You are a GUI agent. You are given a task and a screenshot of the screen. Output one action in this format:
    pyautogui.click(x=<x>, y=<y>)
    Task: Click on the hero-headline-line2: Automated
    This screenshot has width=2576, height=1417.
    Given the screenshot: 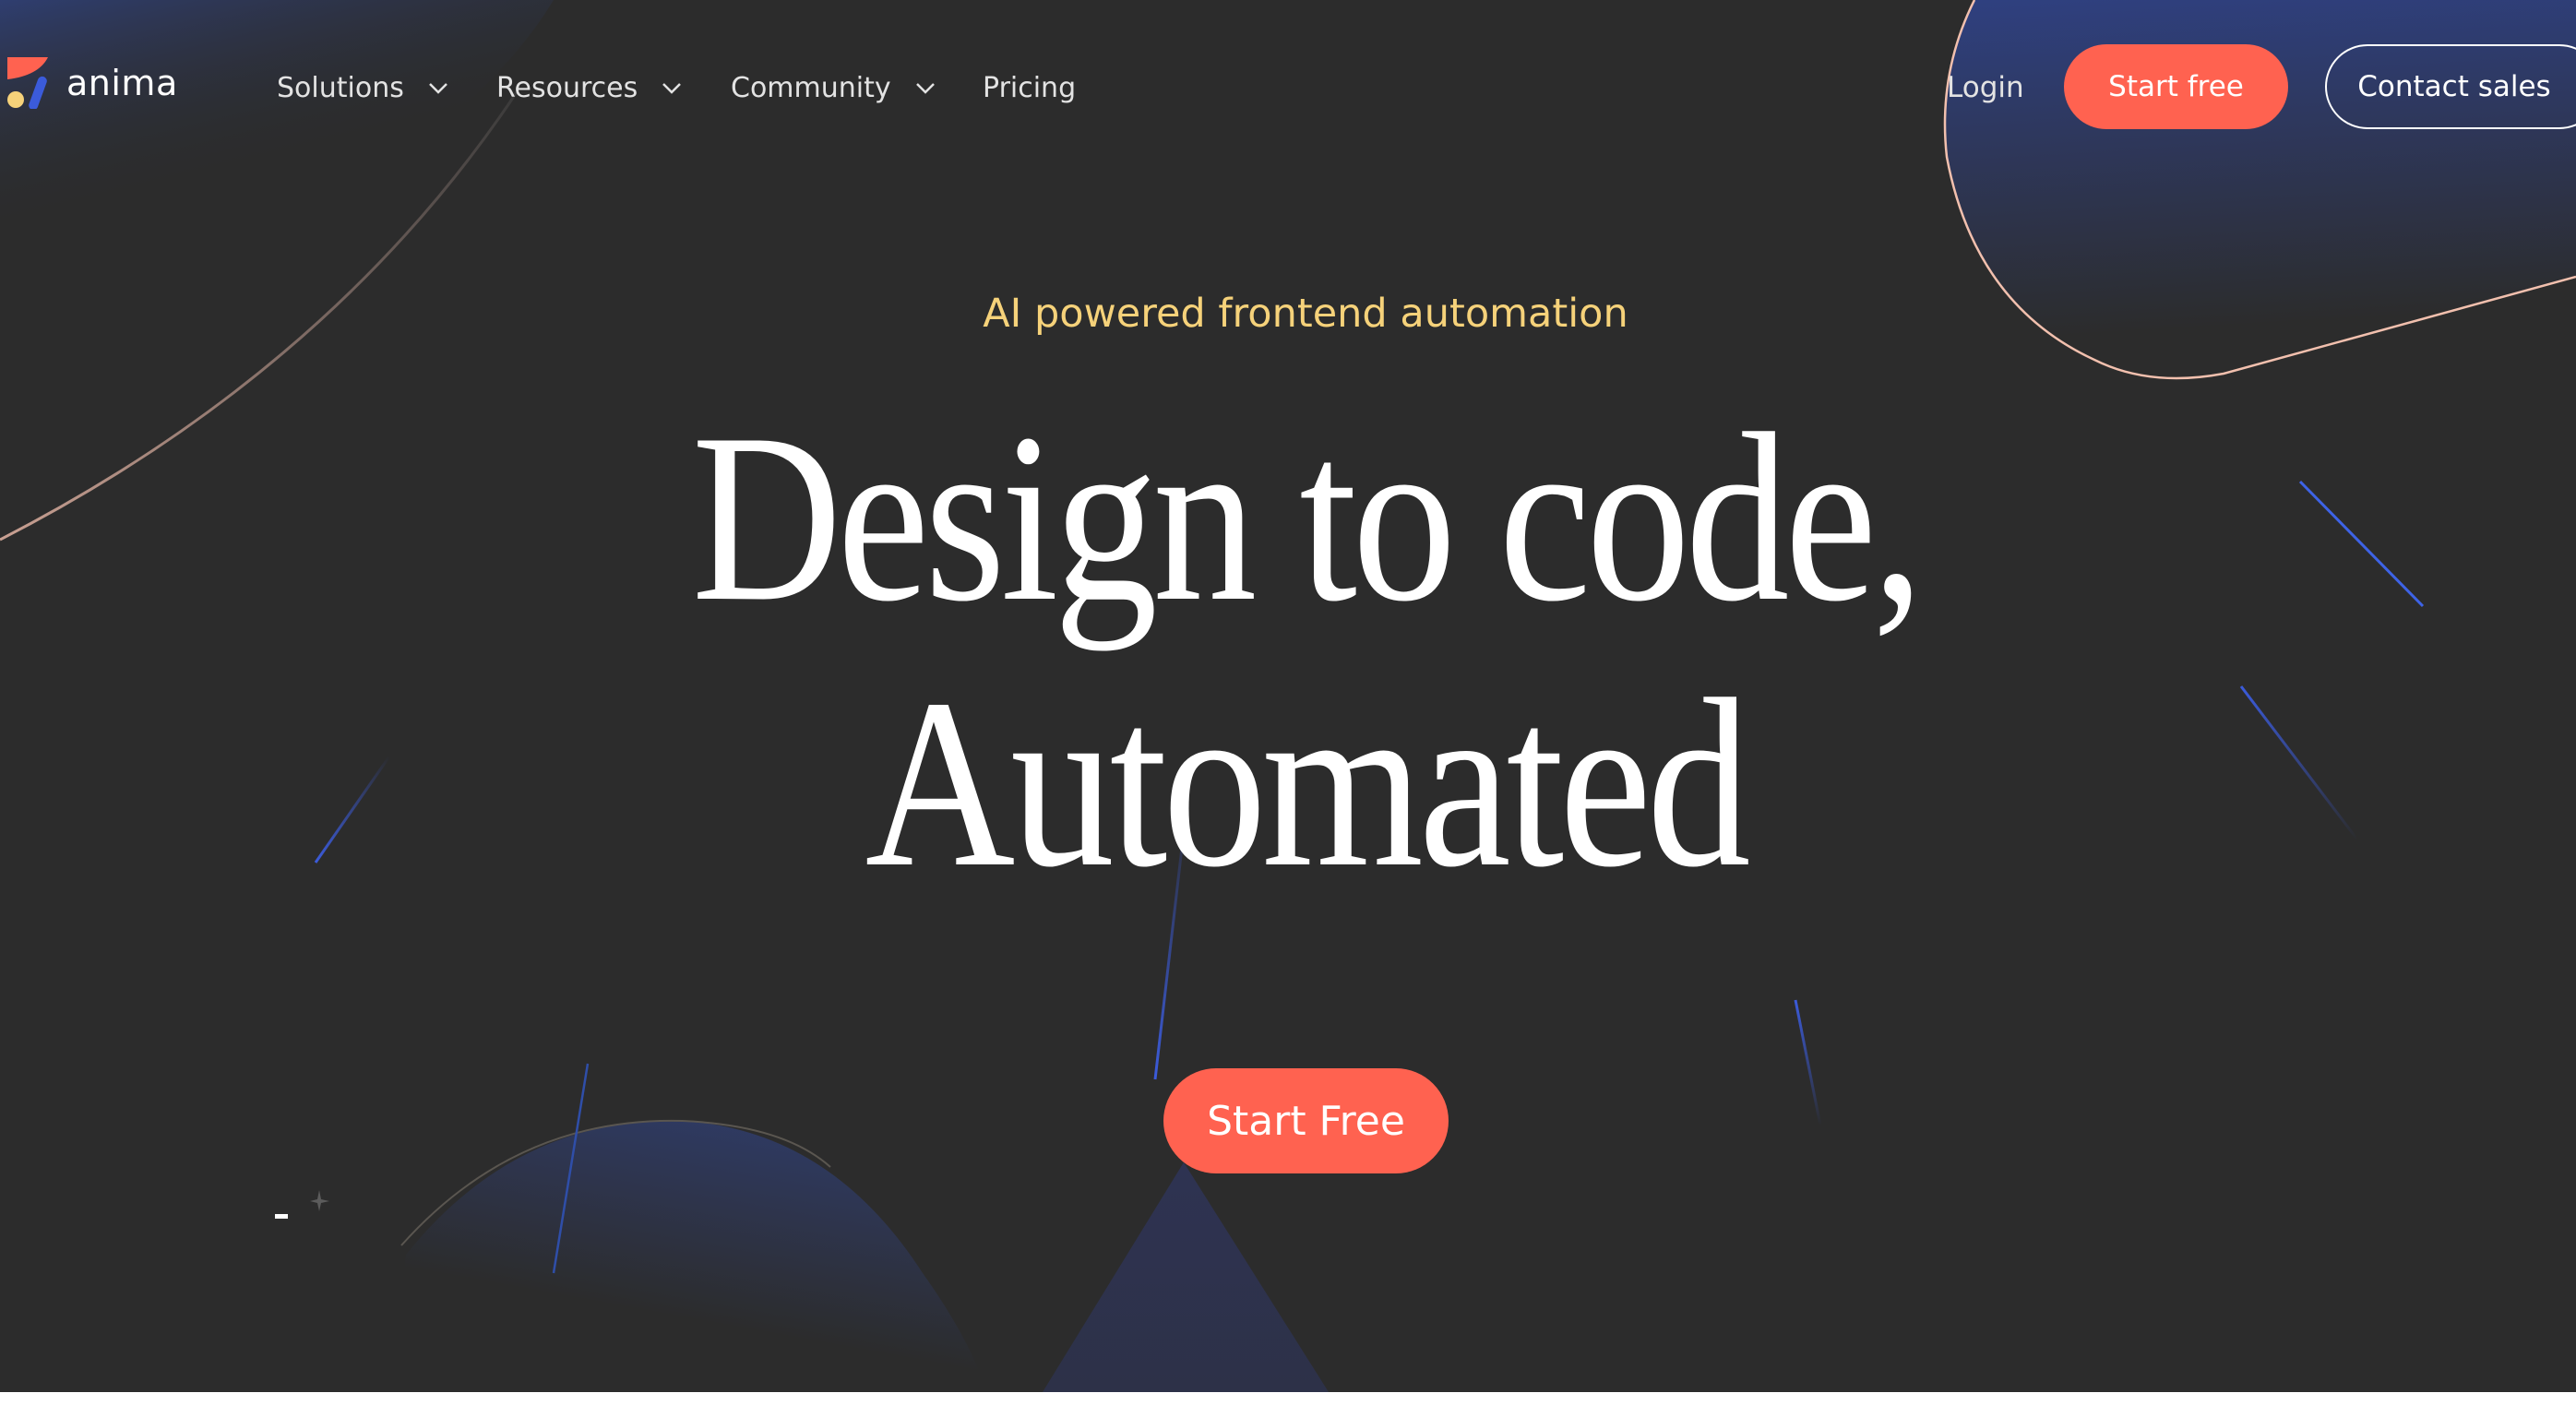 What is the action you would take?
    pyautogui.click(x=1308, y=783)
    